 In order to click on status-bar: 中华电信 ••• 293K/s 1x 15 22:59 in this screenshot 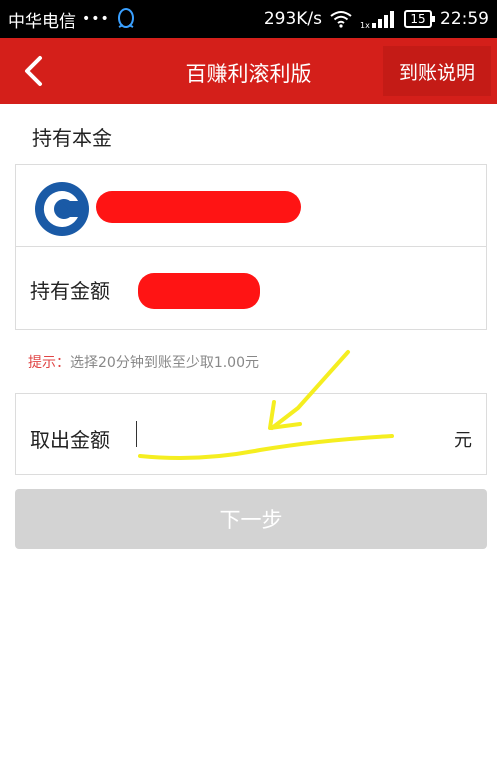, I will do `click(248, 19)`.